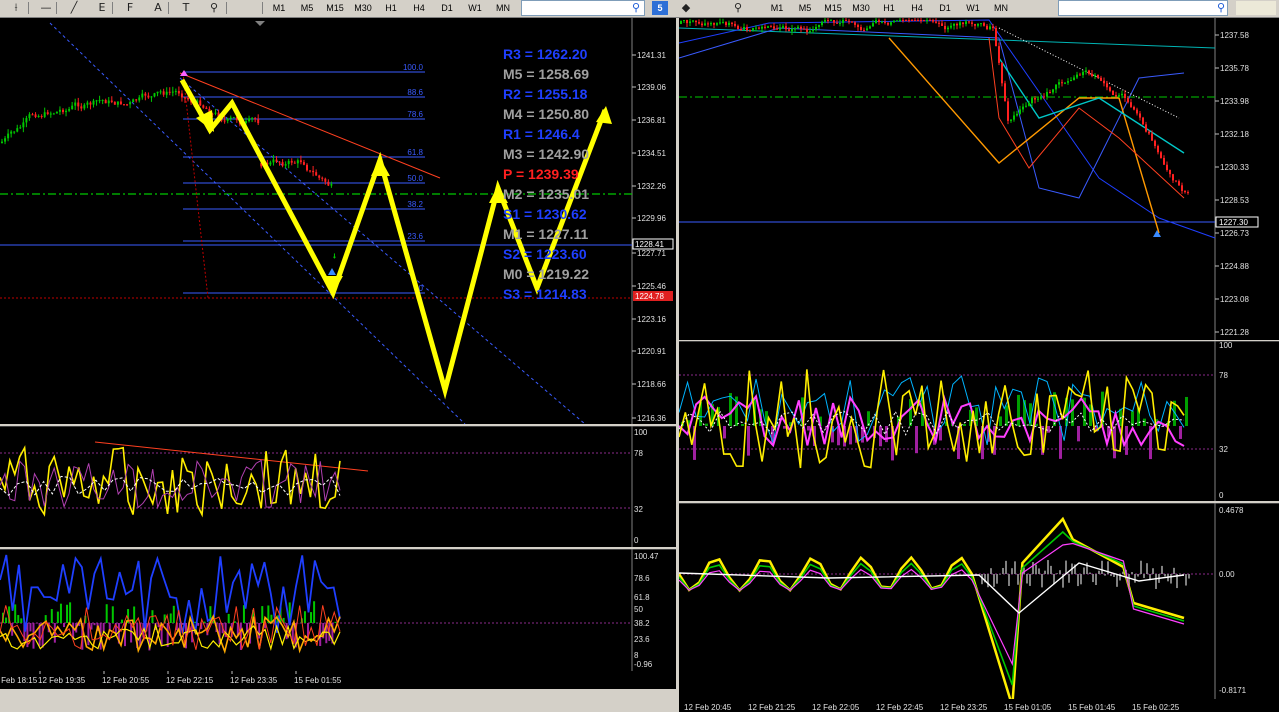 Image resolution: width=1279 pixels, height=712 pixels. Describe the element at coordinates (546, 194) in the screenshot. I see `pivot-label: M2 = 1235.01` at that location.